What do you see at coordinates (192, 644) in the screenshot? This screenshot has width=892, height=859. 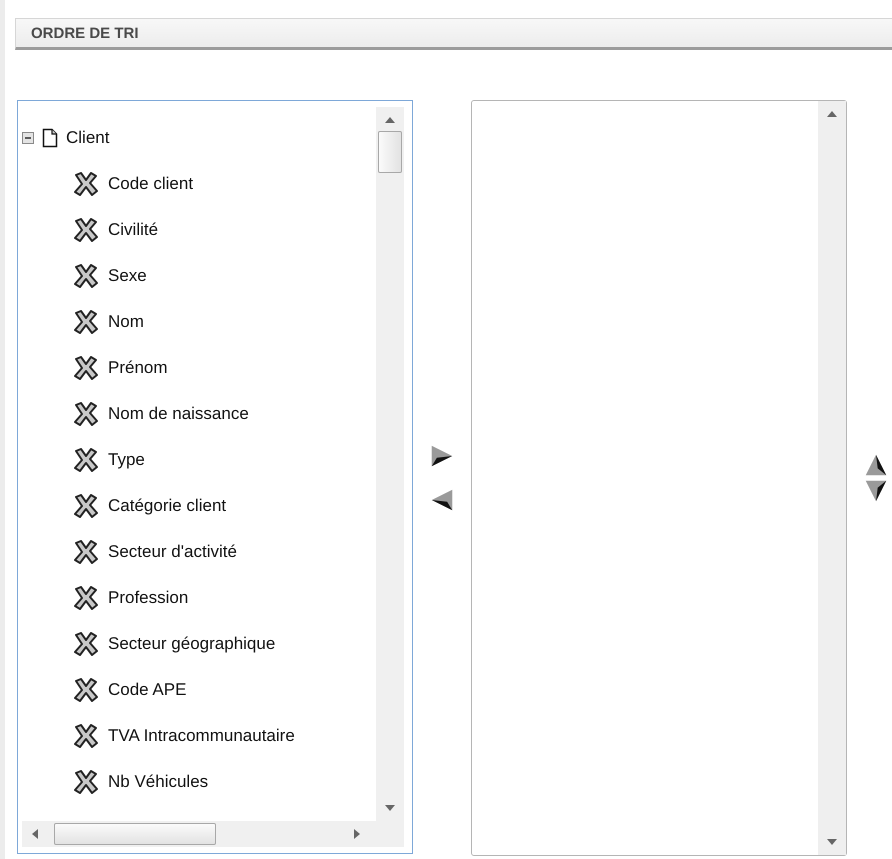 I see `tree-item-label: Secteur géographique` at bounding box center [192, 644].